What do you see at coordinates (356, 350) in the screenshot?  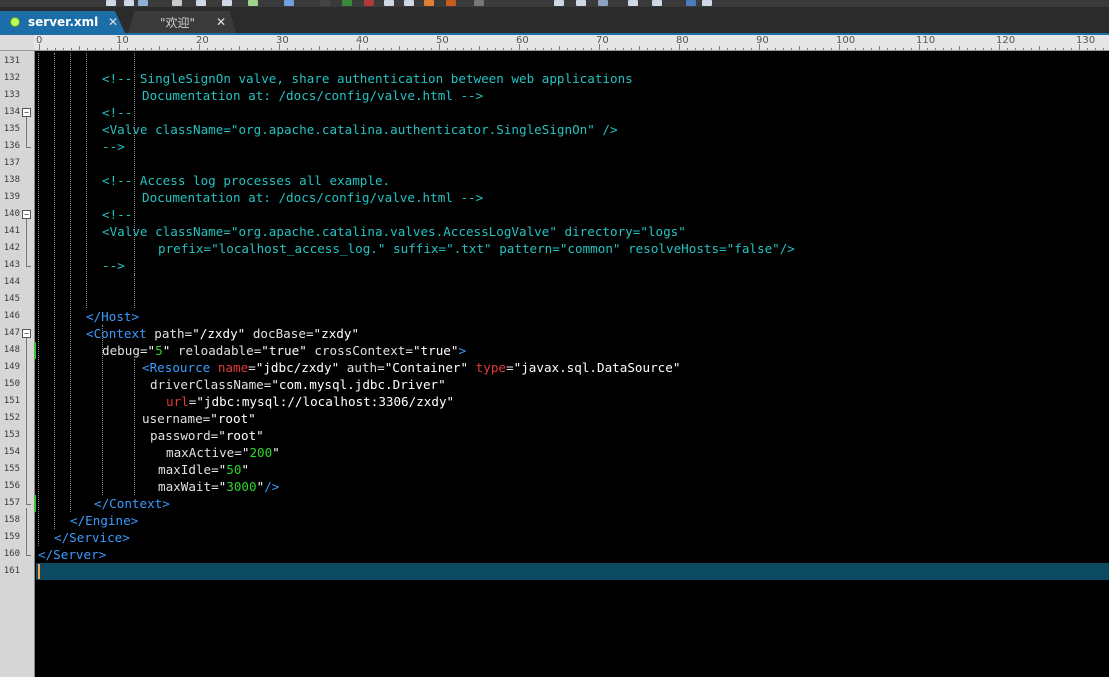 I see `code-token: crossContext` at bounding box center [356, 350].